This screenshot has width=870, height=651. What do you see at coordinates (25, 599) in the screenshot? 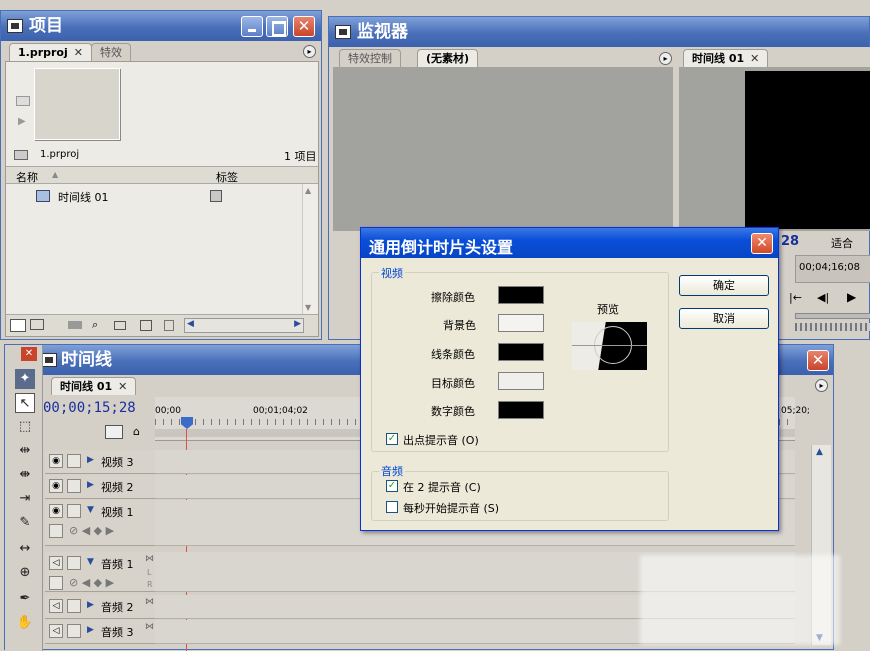
I see `pen-tool-icon: ✒` at bounding box center [25, 599].